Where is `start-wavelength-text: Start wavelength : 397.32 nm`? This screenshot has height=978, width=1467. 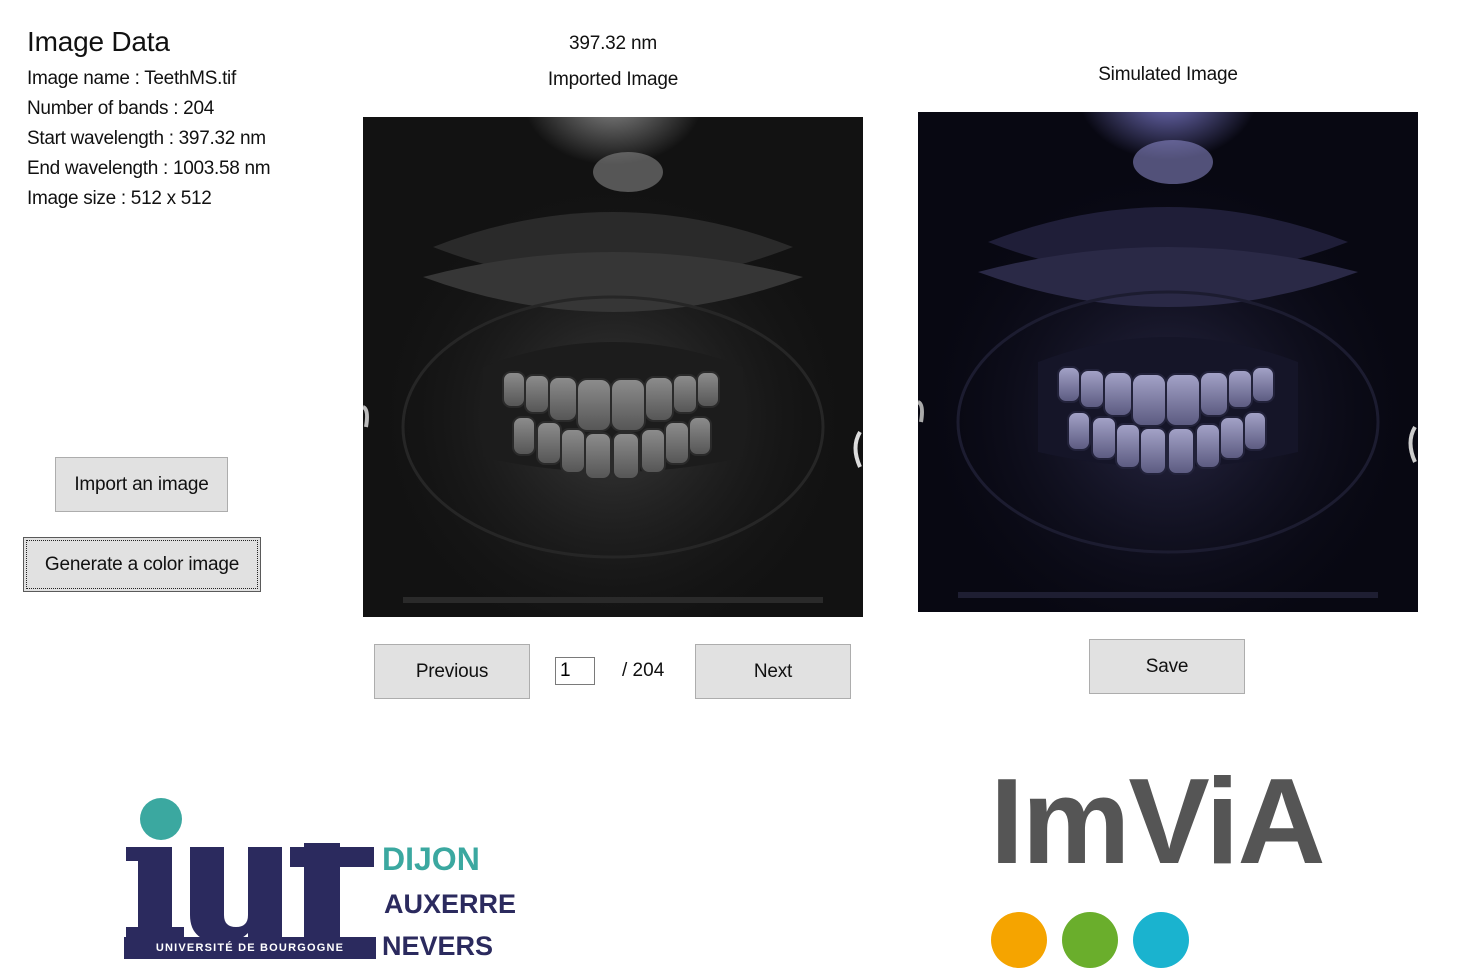
start-wavelength-text: Start wavelength : 397.32 nm is located at coordinates (146, 138).